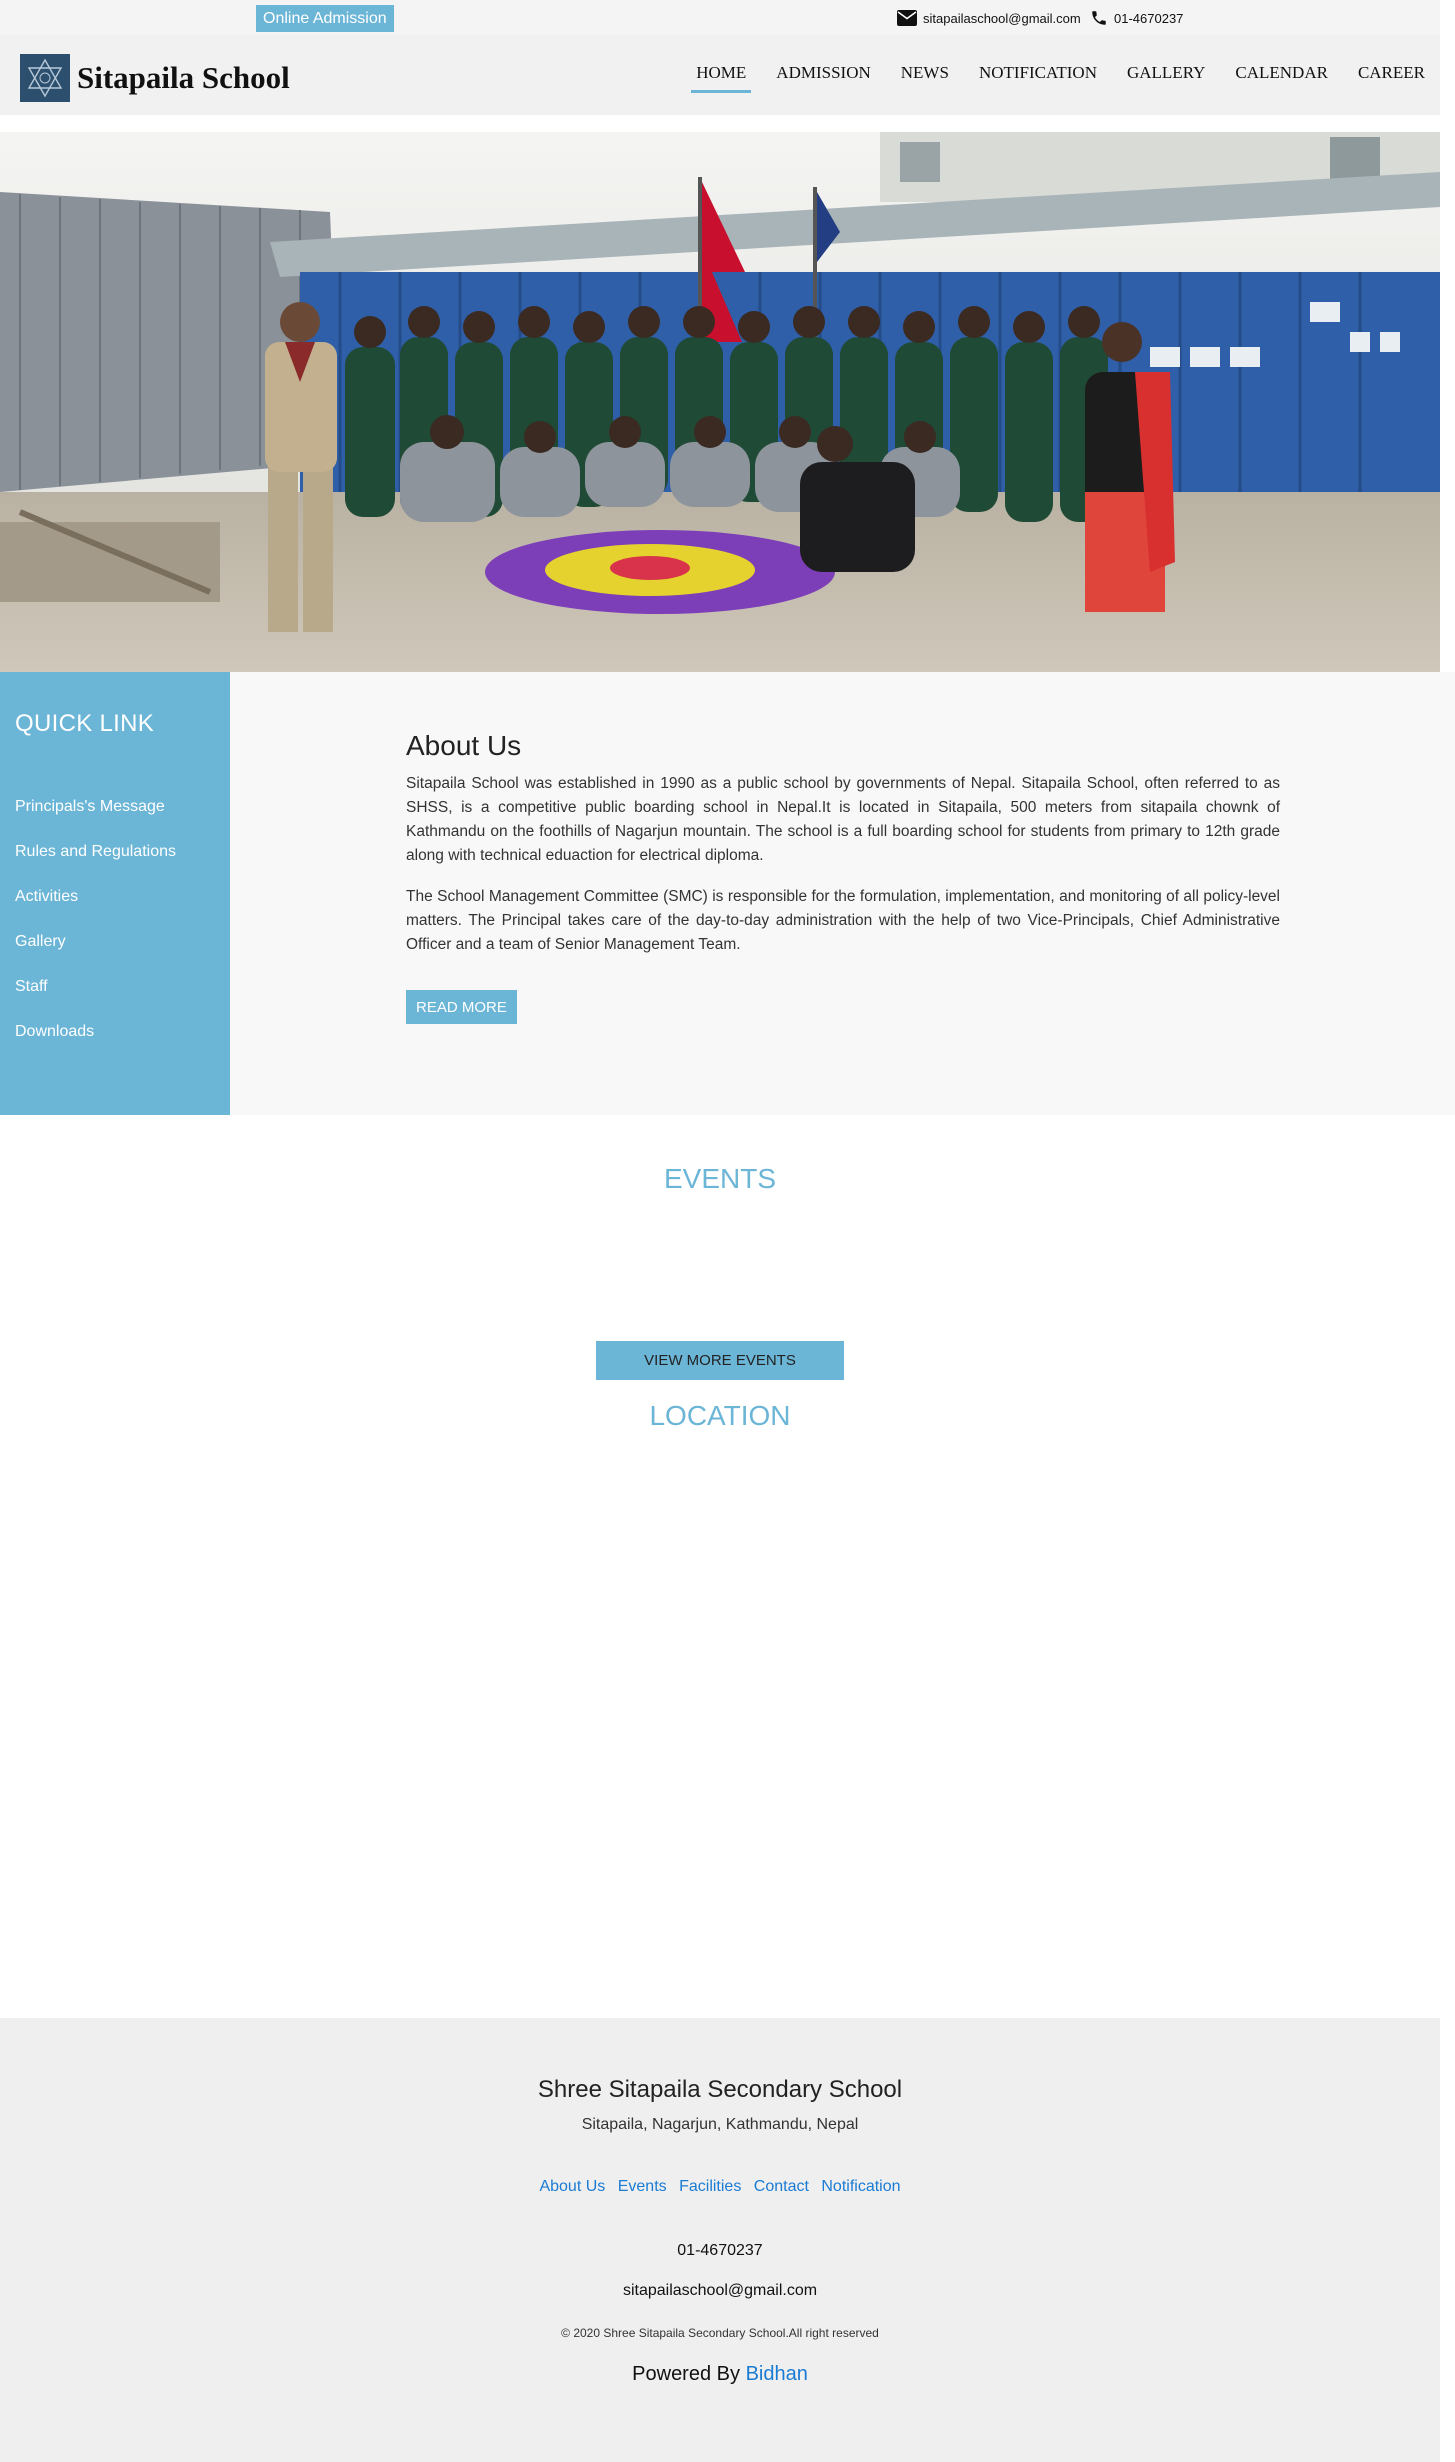 This screenshot has width=1455, height=2462. What do you see at coordinates (461, 1007) in the screenshot?
I see `read-more-button: READ MORE` at bounding box center [461, 1007].